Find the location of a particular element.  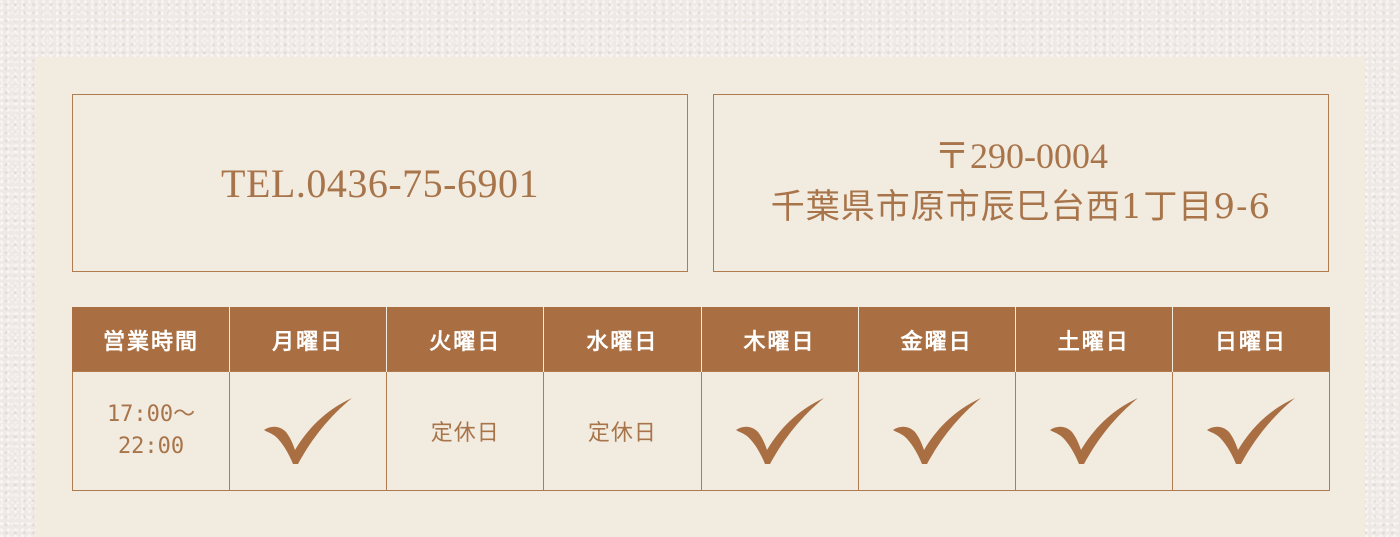

cell-sunday is located at coordinates (1251, 431).